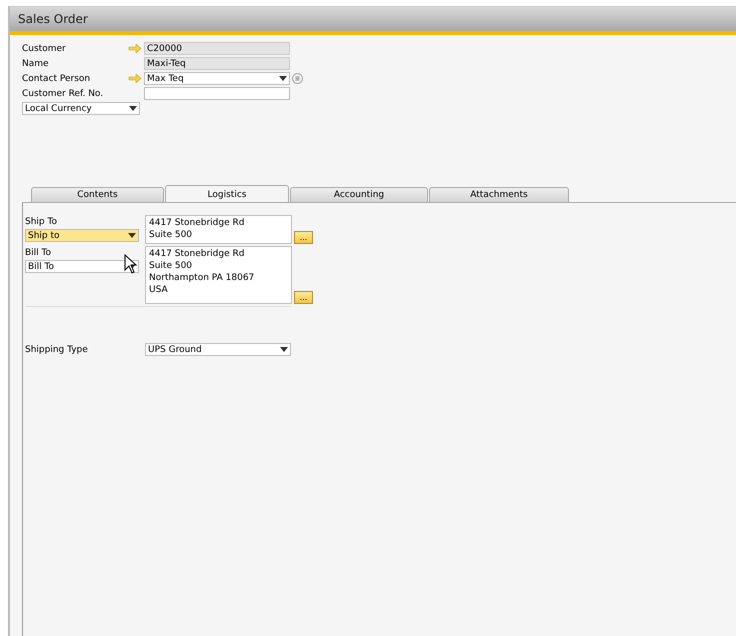 The width and height of the screenshot is (736, 636). I want to click on field-label: Customer Ref. No., so click(63, 93).